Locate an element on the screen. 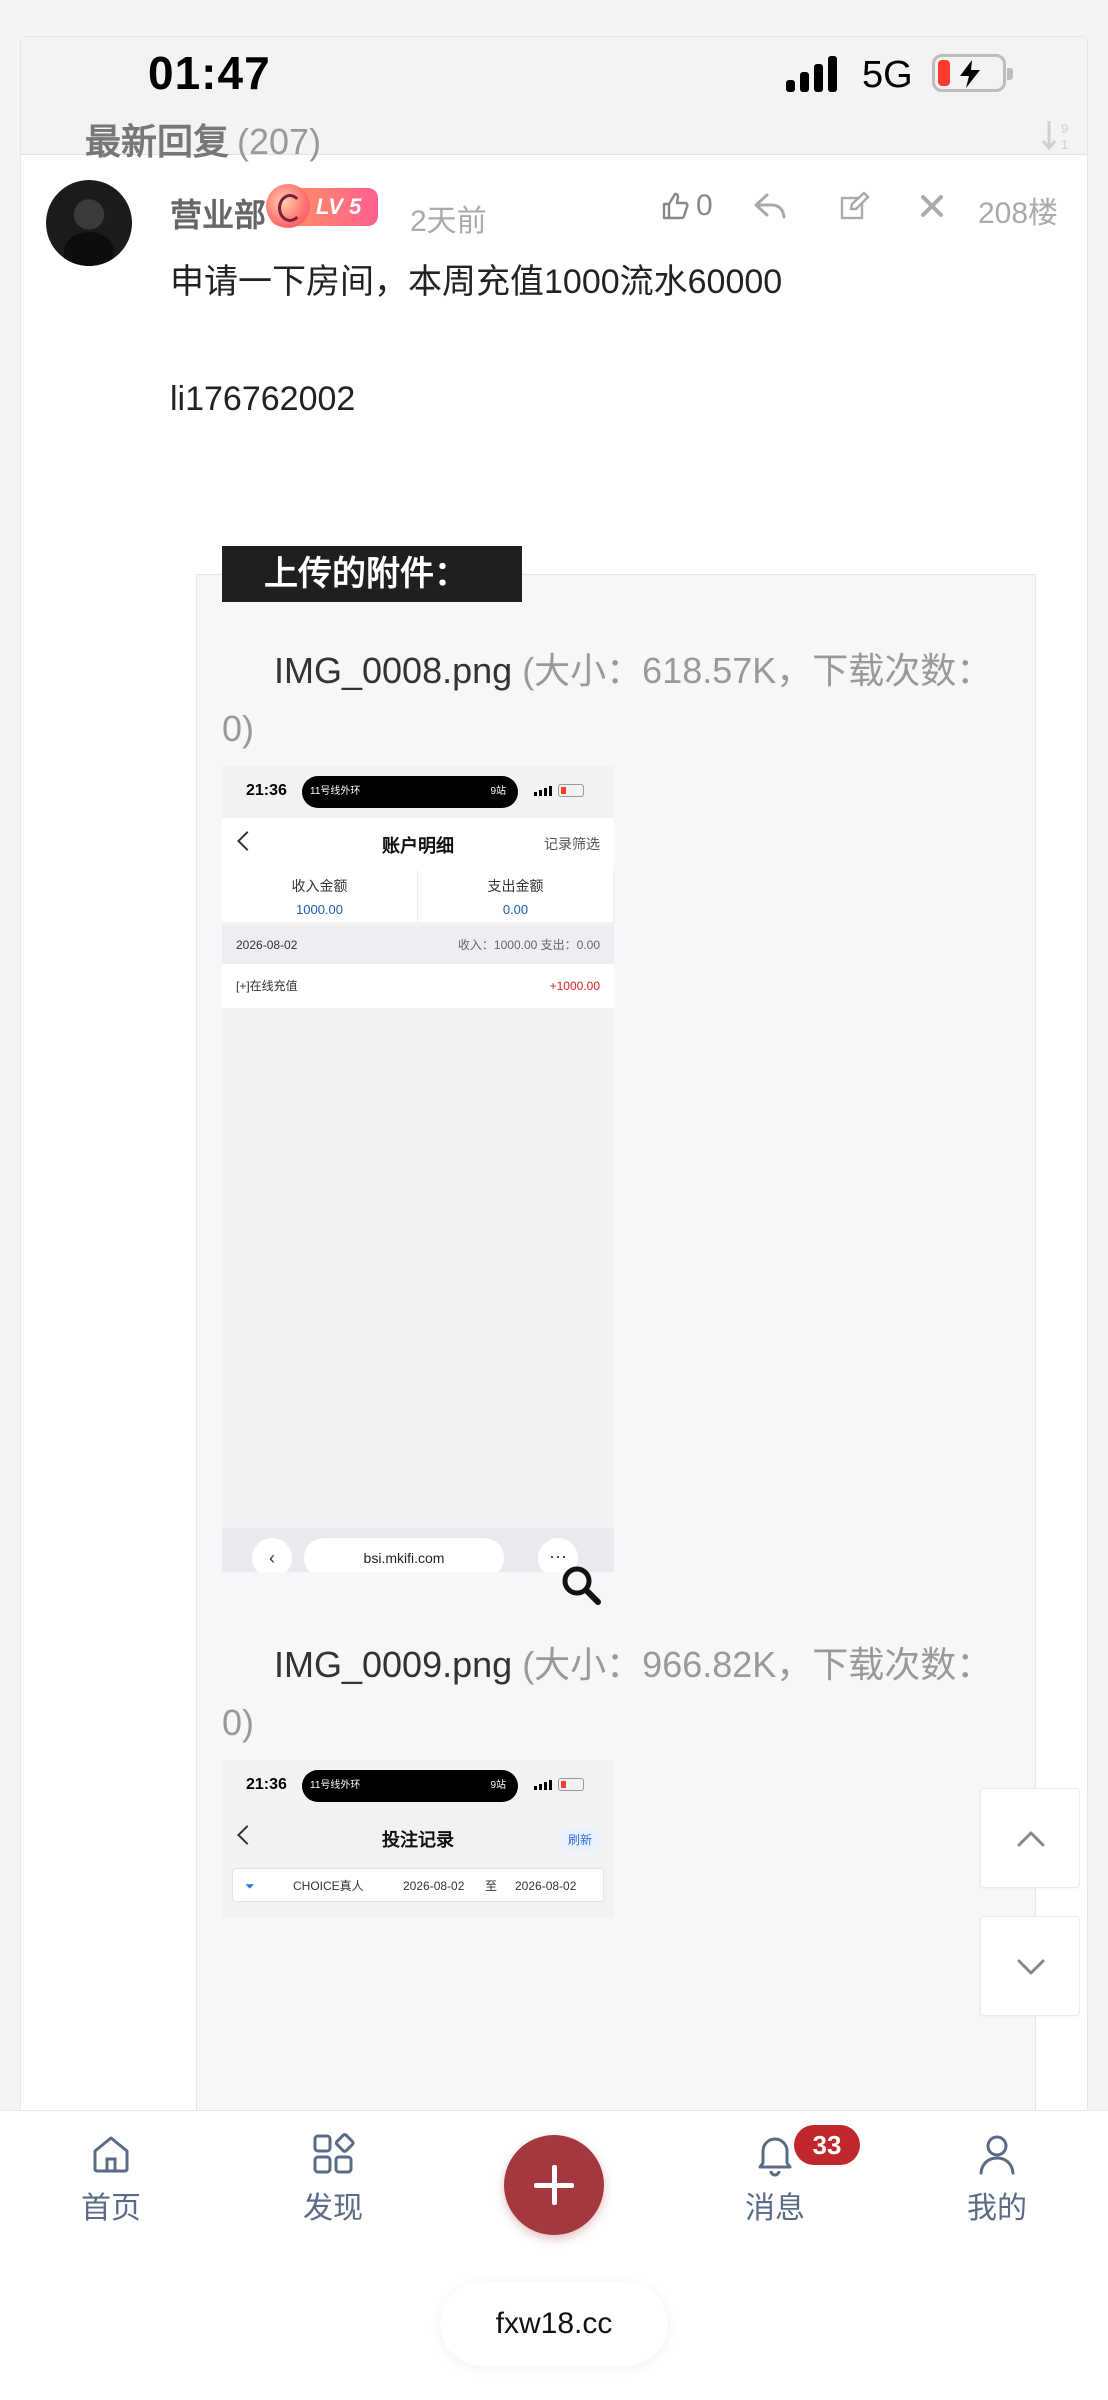  attachment-filename: IMG_0008.png (大小：618.57K，下载次数：0) is located at coordinates (612, 700).